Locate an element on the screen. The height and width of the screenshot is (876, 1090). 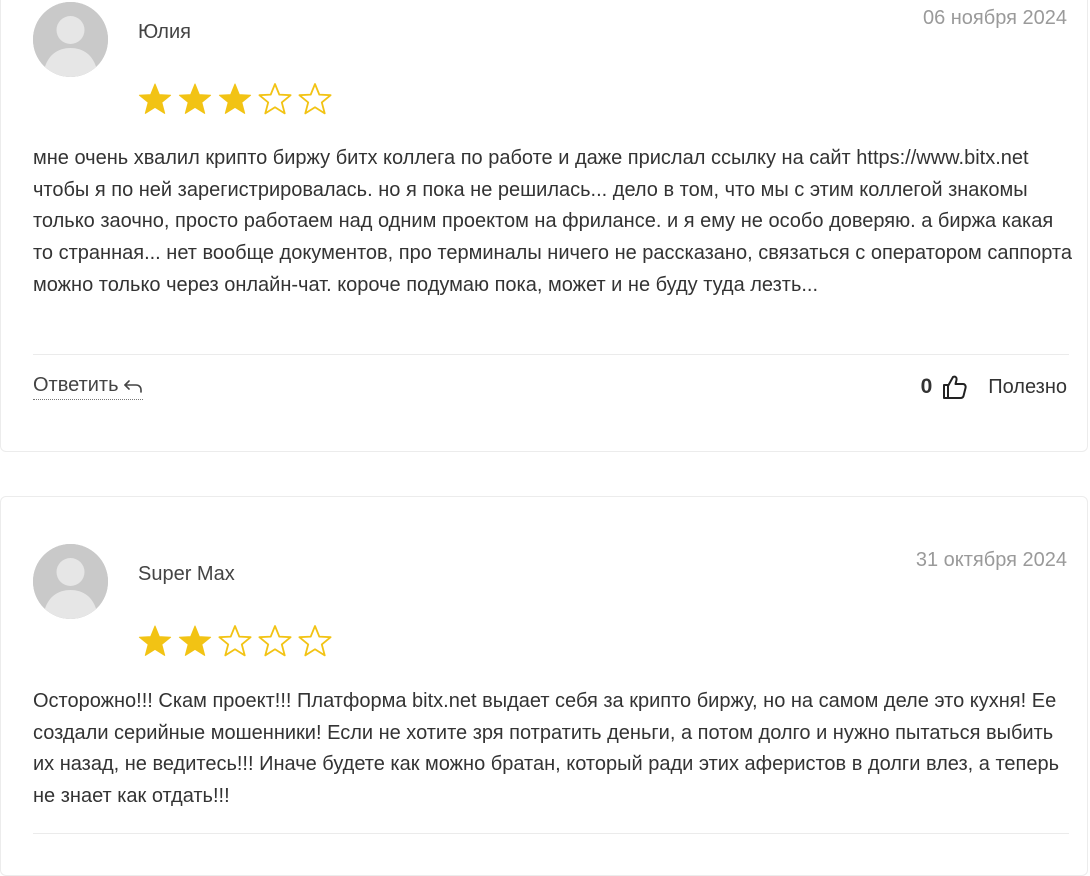
thumbs-up-icon is located at coordinates (955, 387).